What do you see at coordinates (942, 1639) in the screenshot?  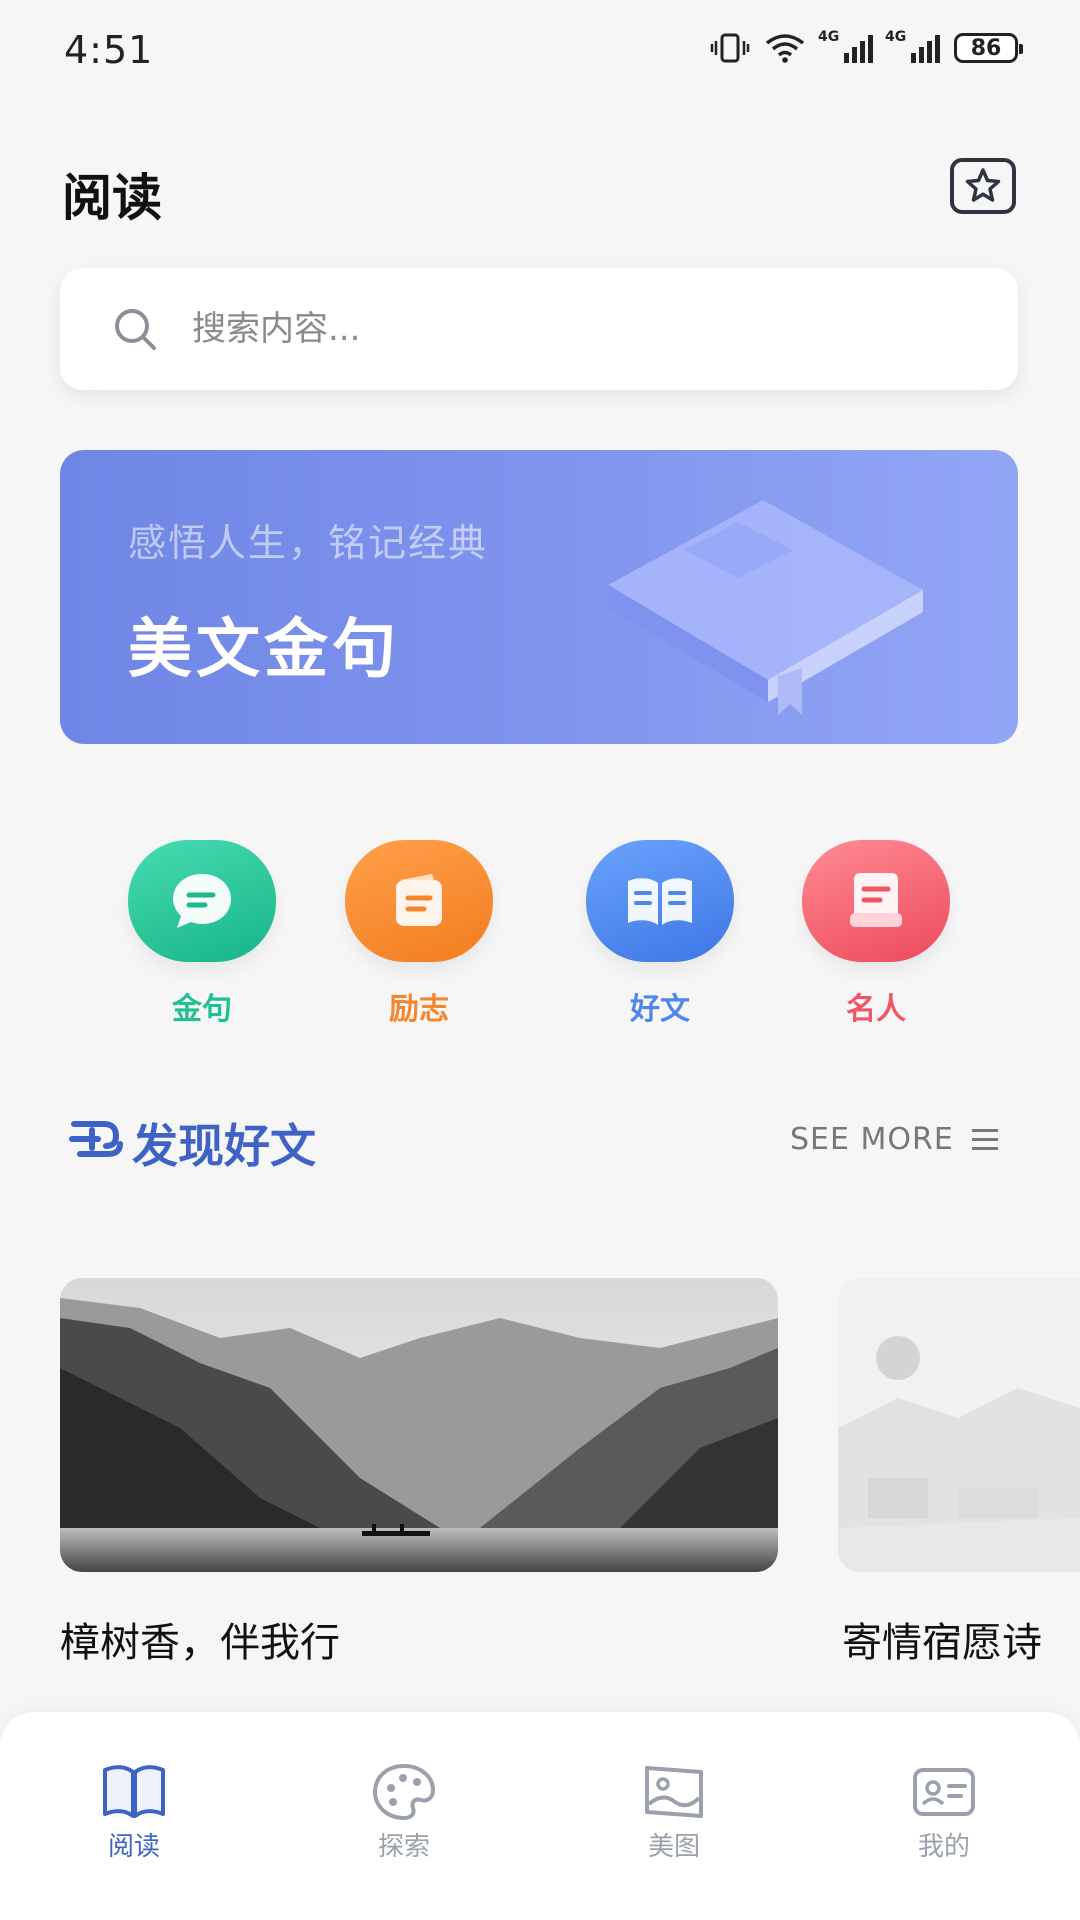 I see `article-title: 寄情宿愿诗` at bounding box center [942, 1639].